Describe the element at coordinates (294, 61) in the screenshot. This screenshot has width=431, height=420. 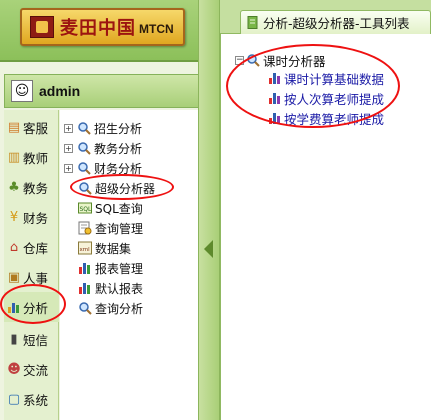
I see `tool-tree-root-label: 课时分析器` at that location.